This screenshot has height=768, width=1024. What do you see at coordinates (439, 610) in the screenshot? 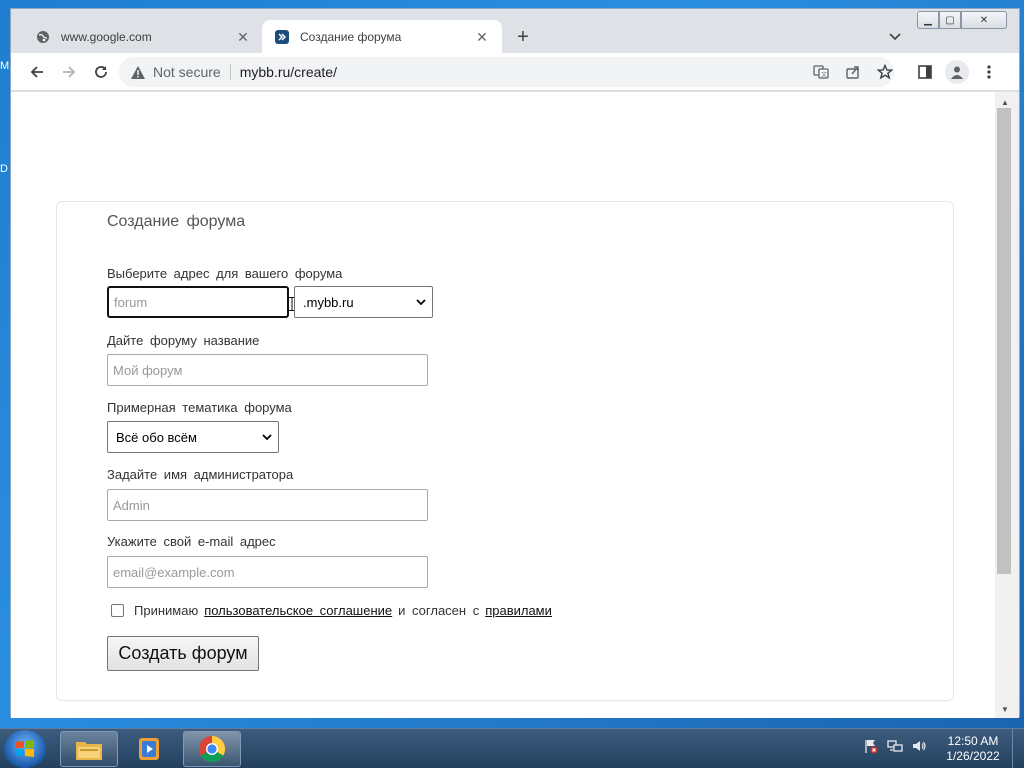
I see `terms-middle: и согласен с` at bounding box center [439, 610].